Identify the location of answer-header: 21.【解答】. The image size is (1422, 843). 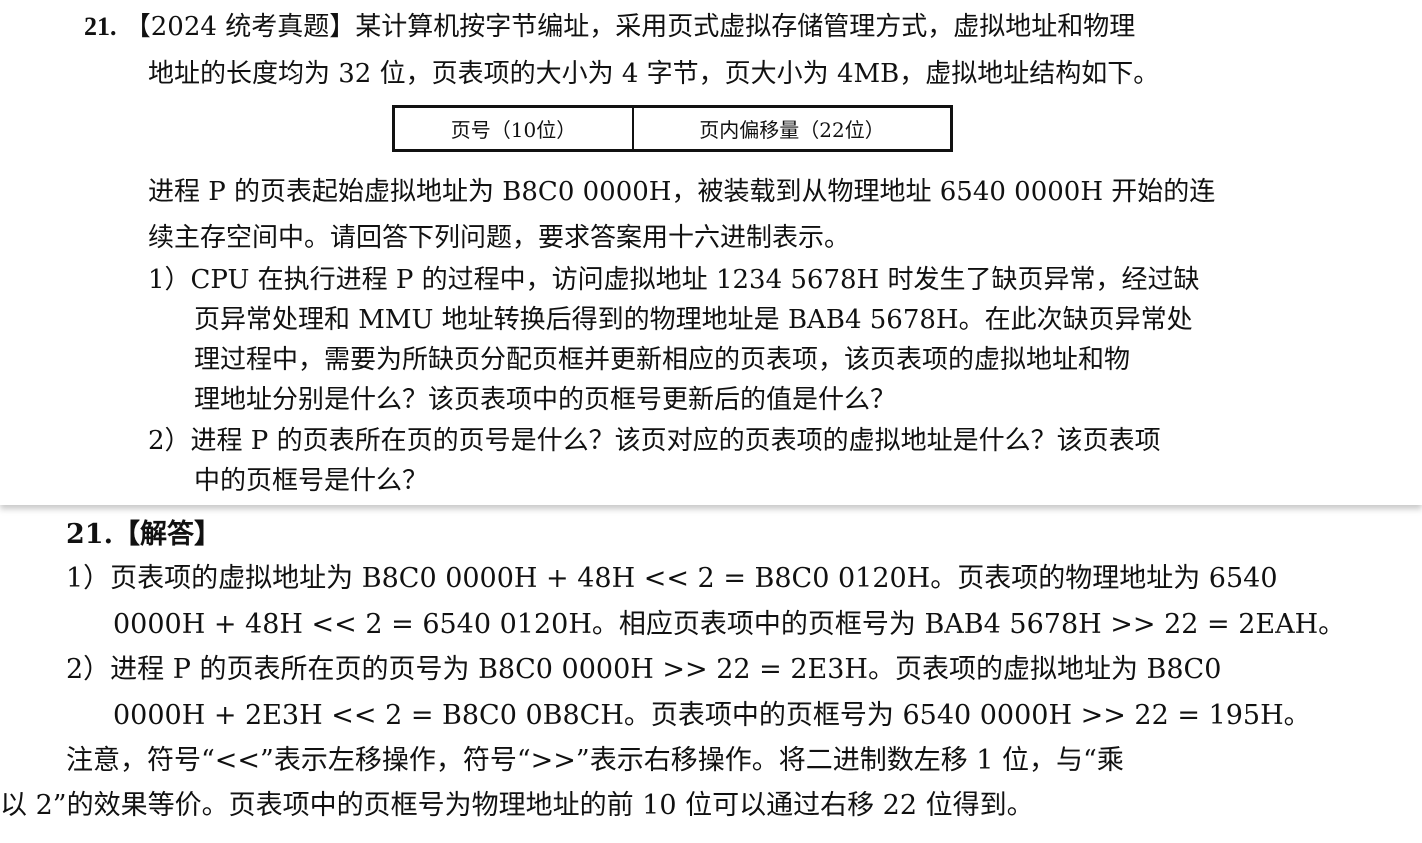
(143, 534).